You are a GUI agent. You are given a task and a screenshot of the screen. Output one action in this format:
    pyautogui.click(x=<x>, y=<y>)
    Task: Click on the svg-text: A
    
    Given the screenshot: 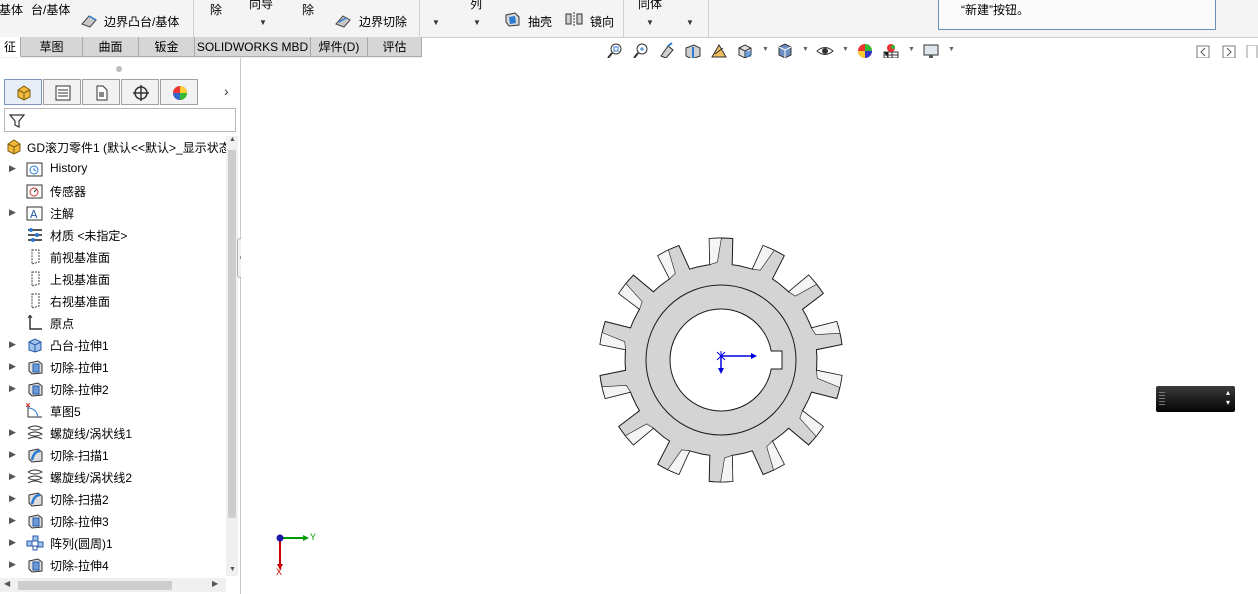 What is the action you would take?
    pyautogui.click(x=34, y=214)
    